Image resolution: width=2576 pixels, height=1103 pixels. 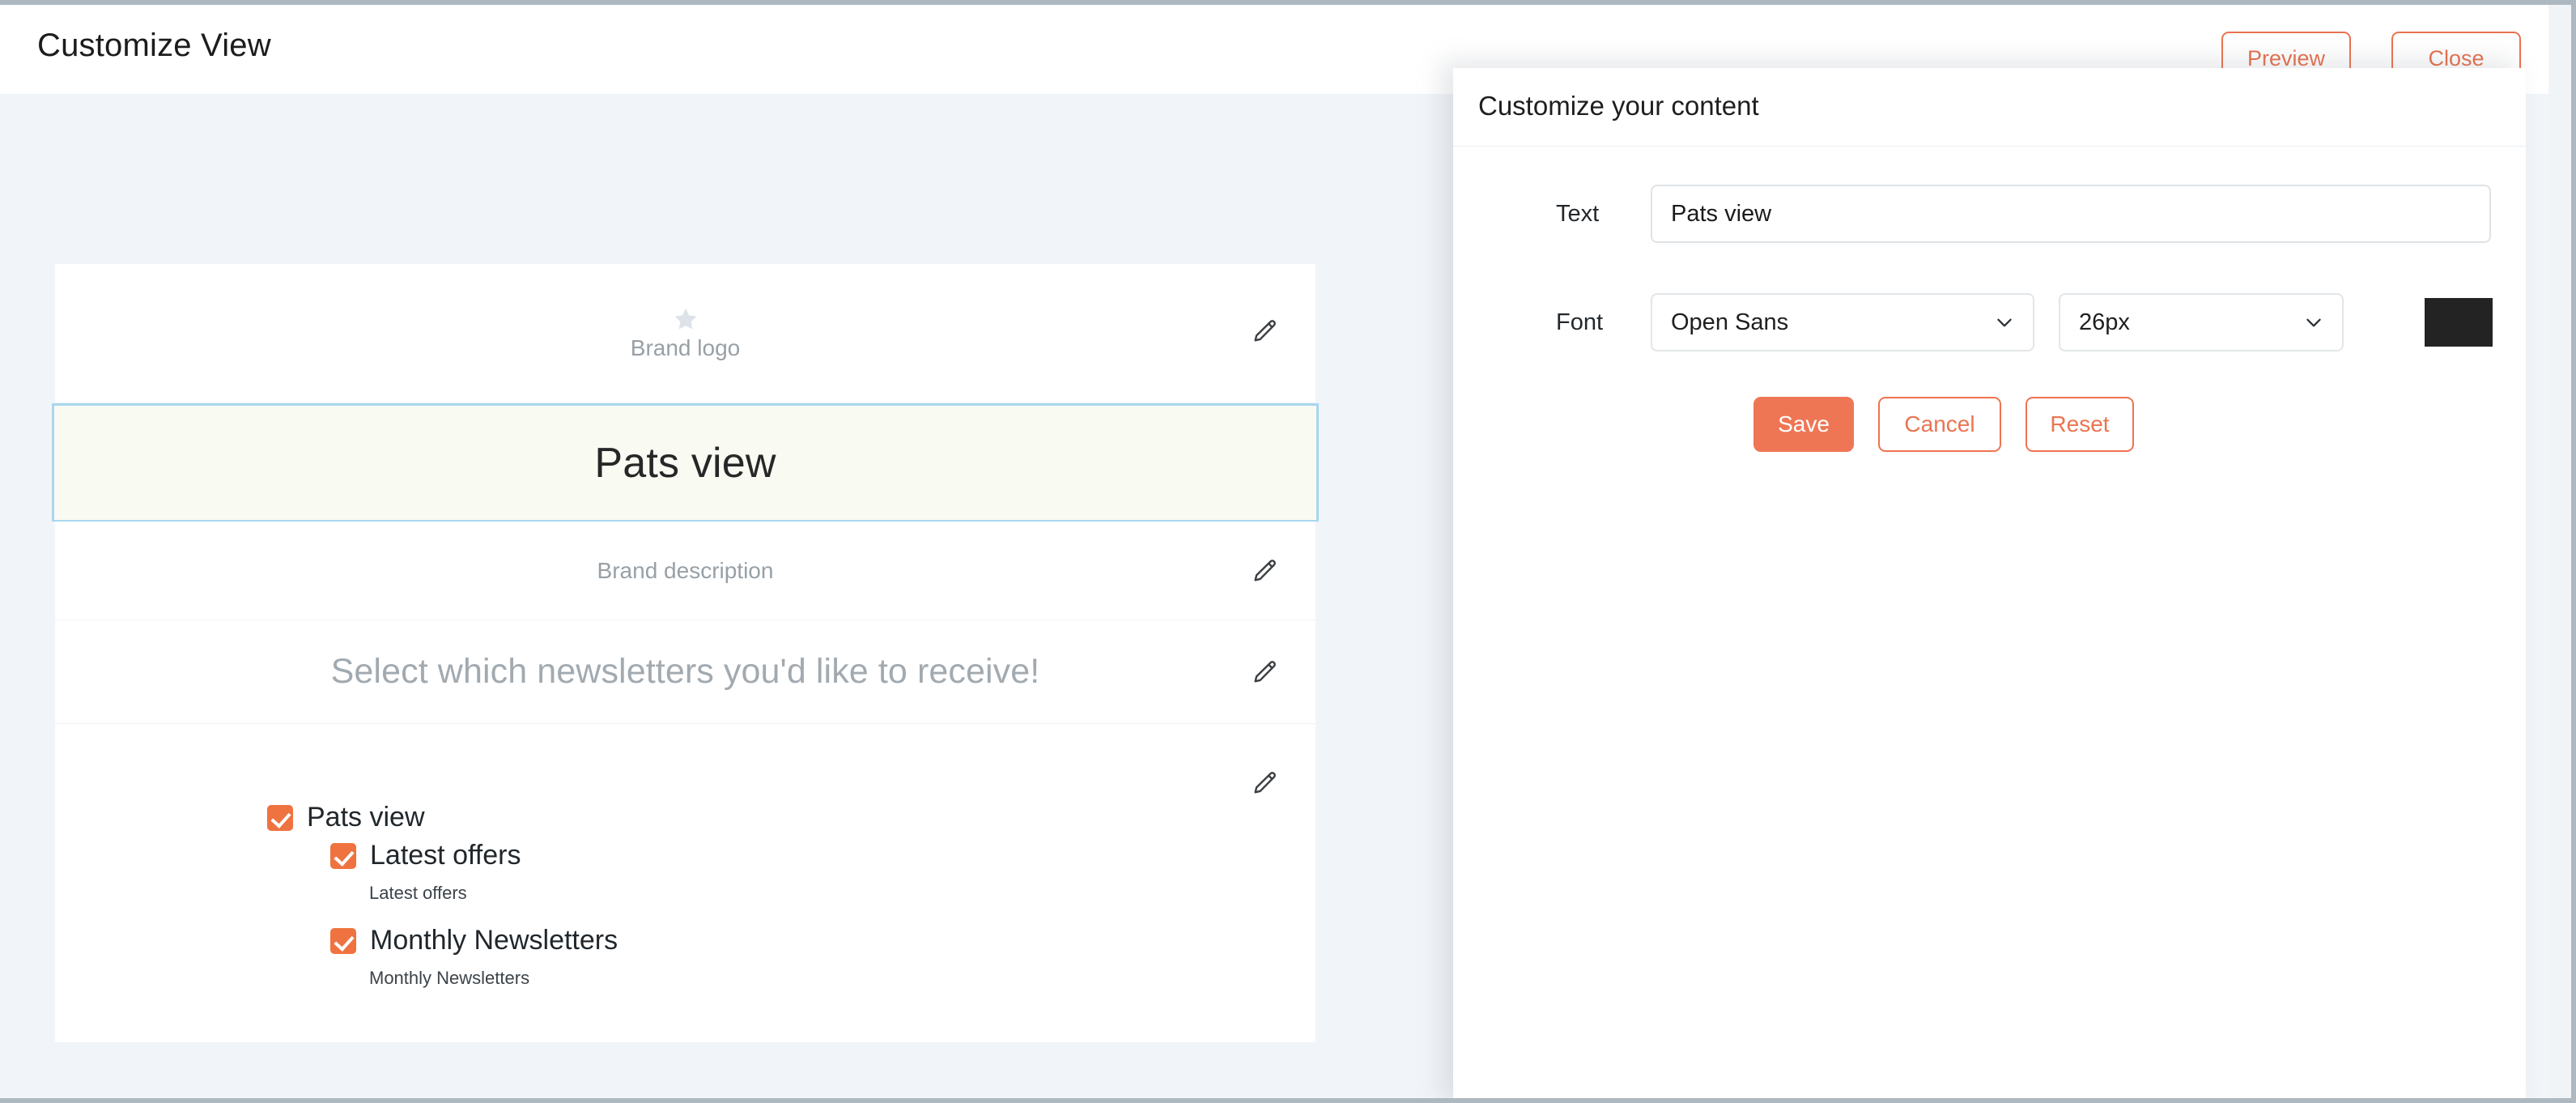 I want to click on save-button: Save, so click(x=1803, y=424).